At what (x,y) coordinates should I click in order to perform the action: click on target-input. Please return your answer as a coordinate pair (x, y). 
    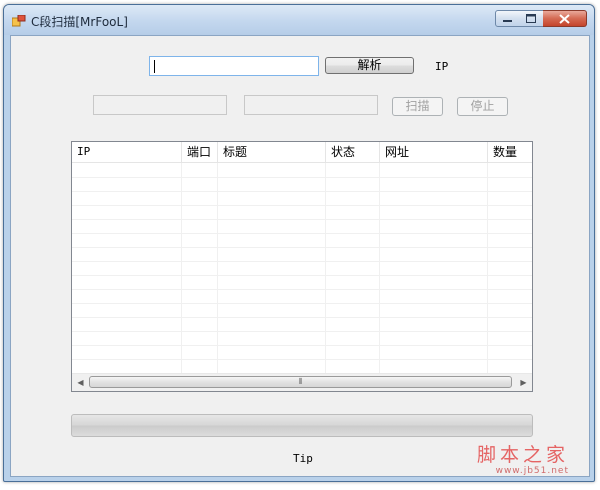
    Looking at the image, I should click on (234, 66).